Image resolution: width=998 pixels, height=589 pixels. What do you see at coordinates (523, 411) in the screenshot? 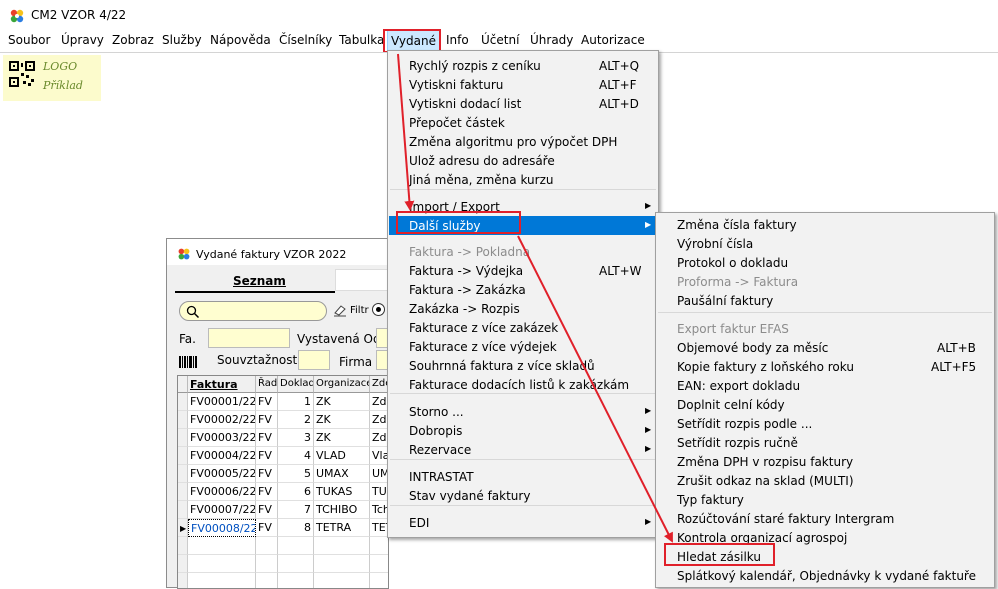
I see `menu-item-storno: Storno ... ▶` at bounding box center [523, 411].